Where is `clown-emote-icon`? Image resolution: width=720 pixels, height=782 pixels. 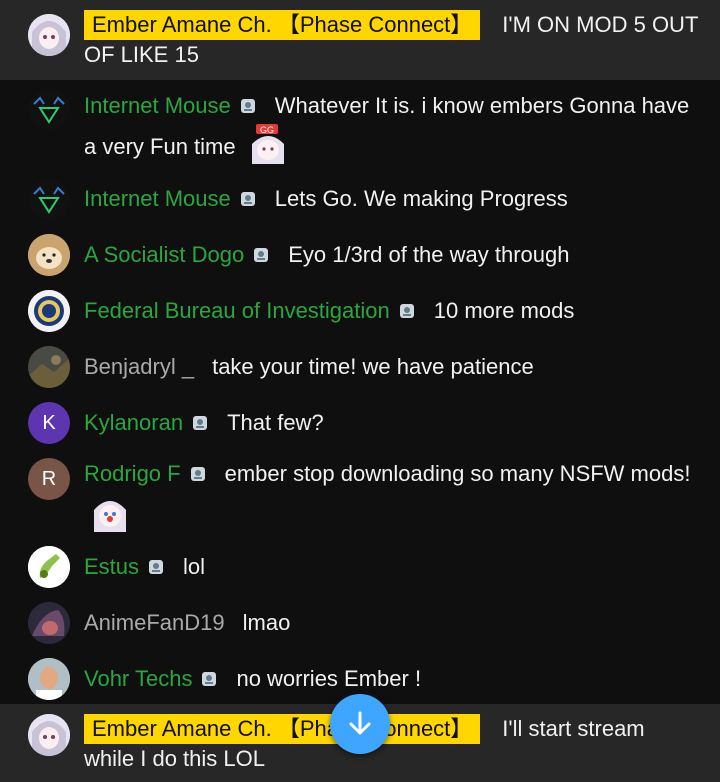 clown-emote-icon is located at coordinates (110, 517).